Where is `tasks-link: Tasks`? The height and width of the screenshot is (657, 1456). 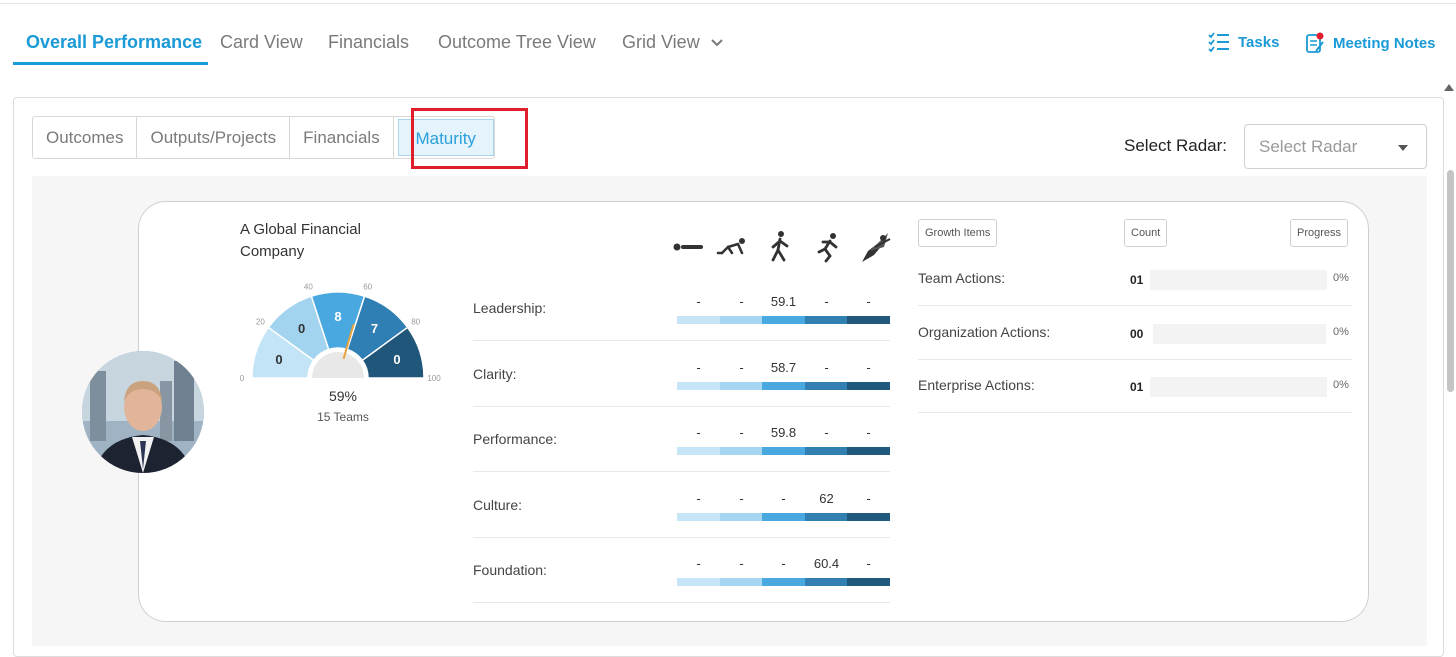 tasks-link: Tasks is located at coordinates (1243, 42).